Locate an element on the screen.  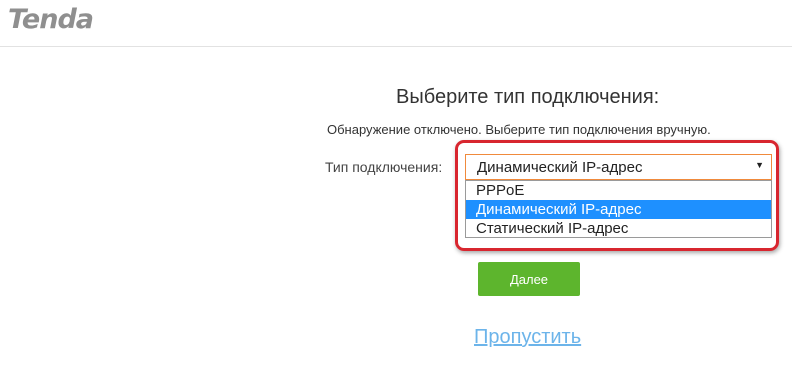
header-divider is located at coordinates (396, 46).